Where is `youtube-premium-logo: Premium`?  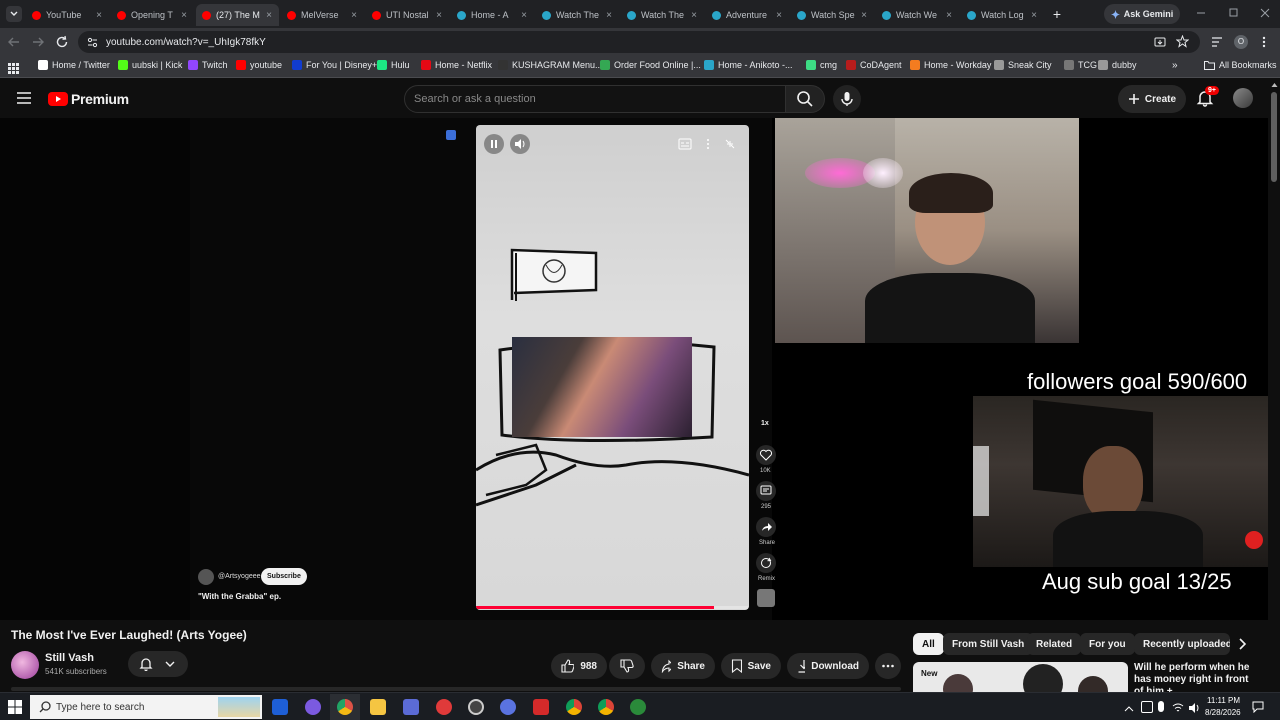
youtube-premium-logo: Premium is located at coordinates (88, 99).